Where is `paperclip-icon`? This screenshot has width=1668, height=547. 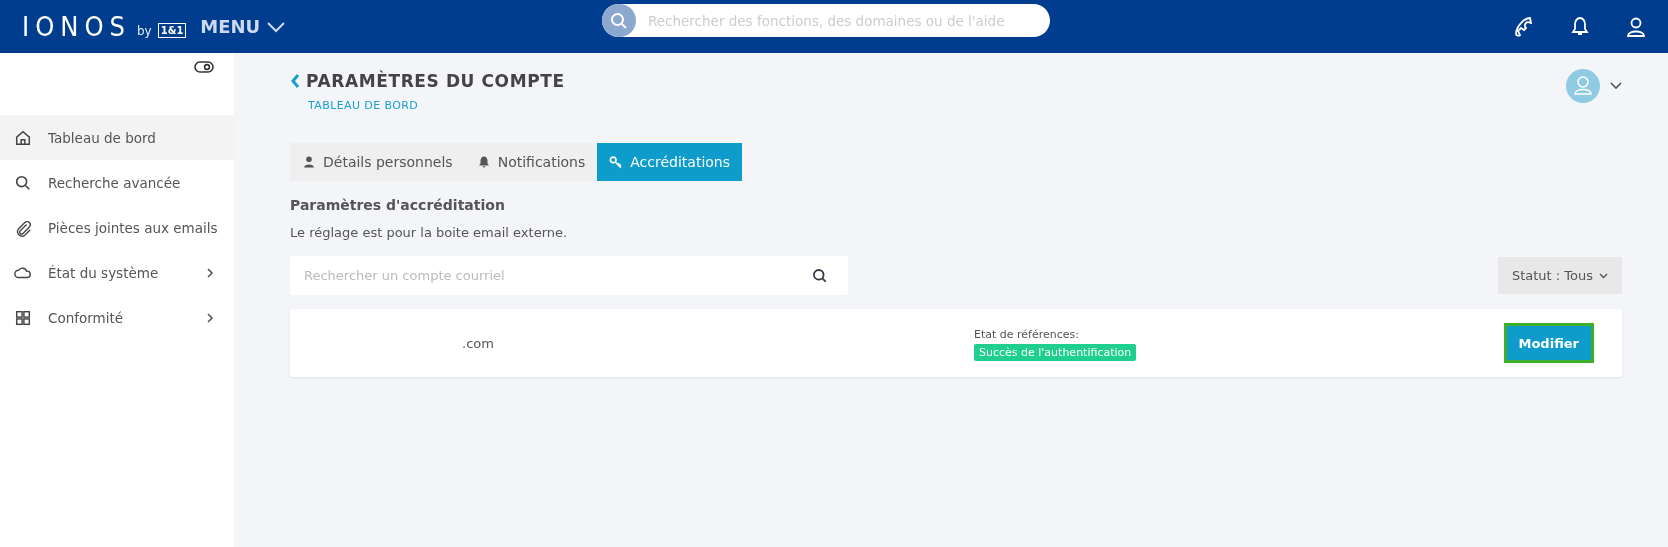 paperclip-icon is located at coordinates (23, 227).